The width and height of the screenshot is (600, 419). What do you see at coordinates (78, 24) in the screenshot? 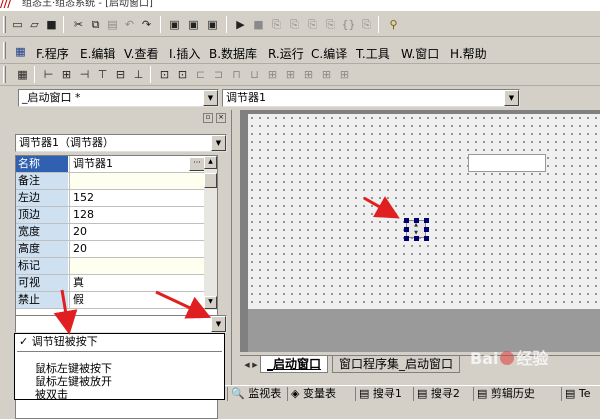
I see `cut-icon: ✂` at bounding box center [78, 24].